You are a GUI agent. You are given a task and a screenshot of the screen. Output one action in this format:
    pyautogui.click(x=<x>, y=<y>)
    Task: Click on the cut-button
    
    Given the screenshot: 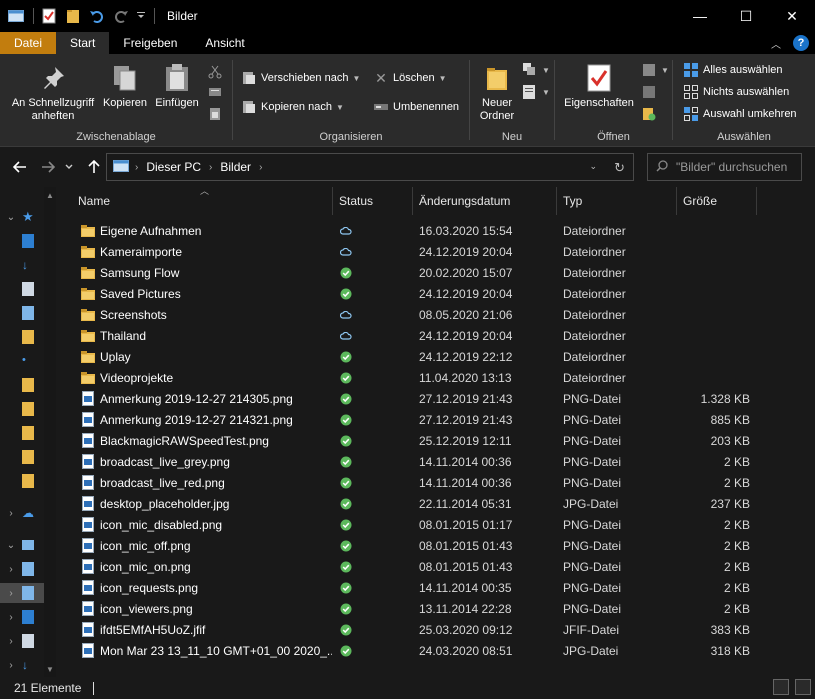 What is the action you would take?
    pyautogui.click(x=217, y=72)
    